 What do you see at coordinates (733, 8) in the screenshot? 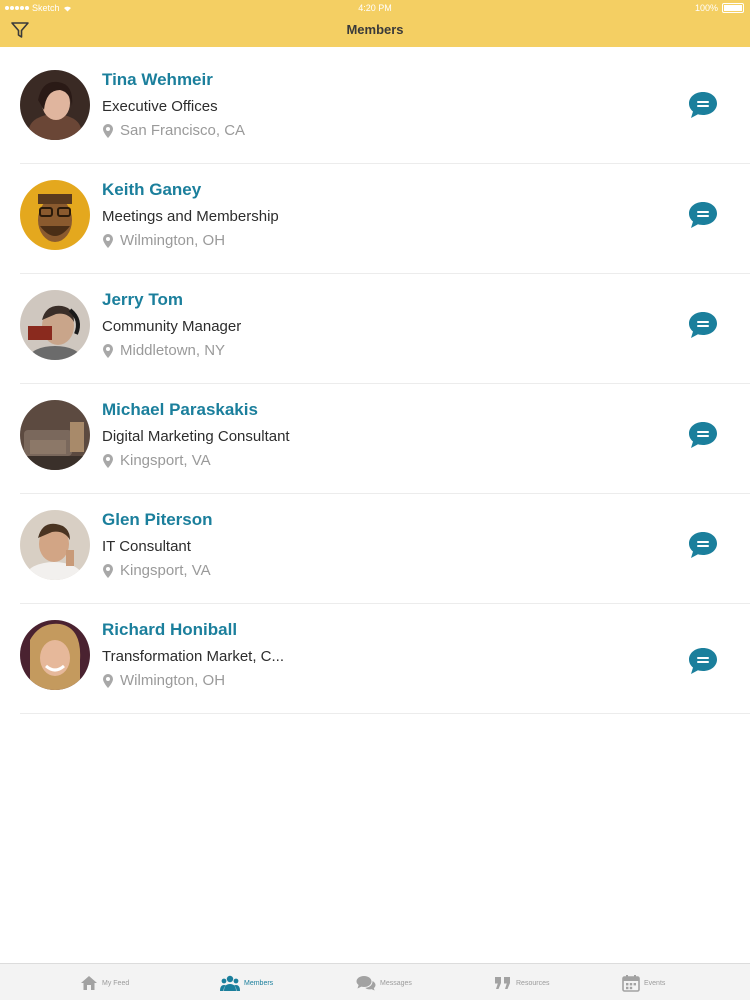
I see `battery-icon` at bounding box center [733, 8].